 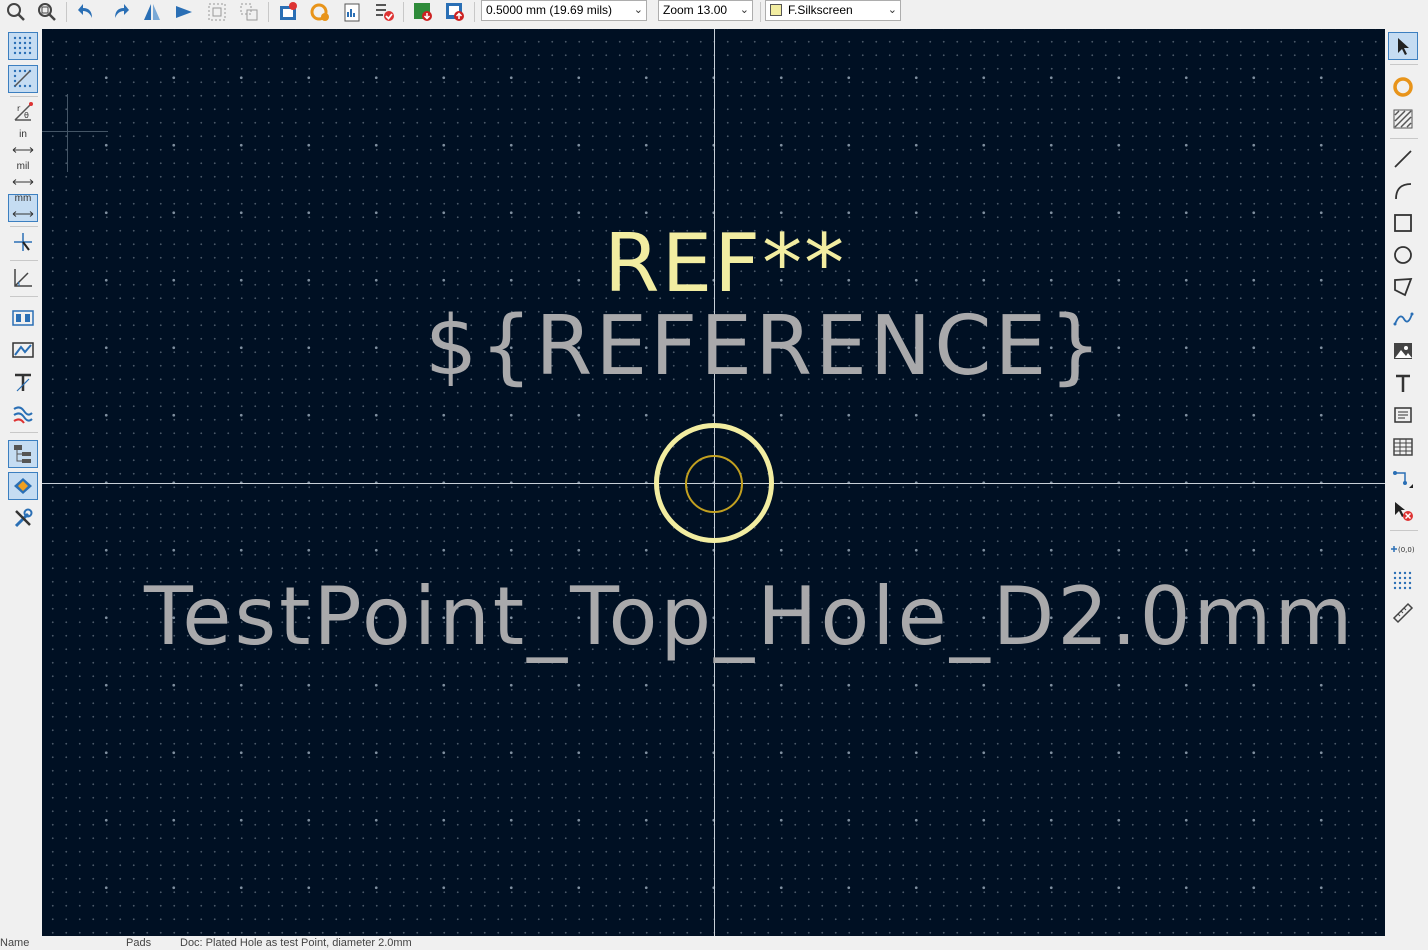 I want to click on mirror-icon, so click(x=152, y=12).